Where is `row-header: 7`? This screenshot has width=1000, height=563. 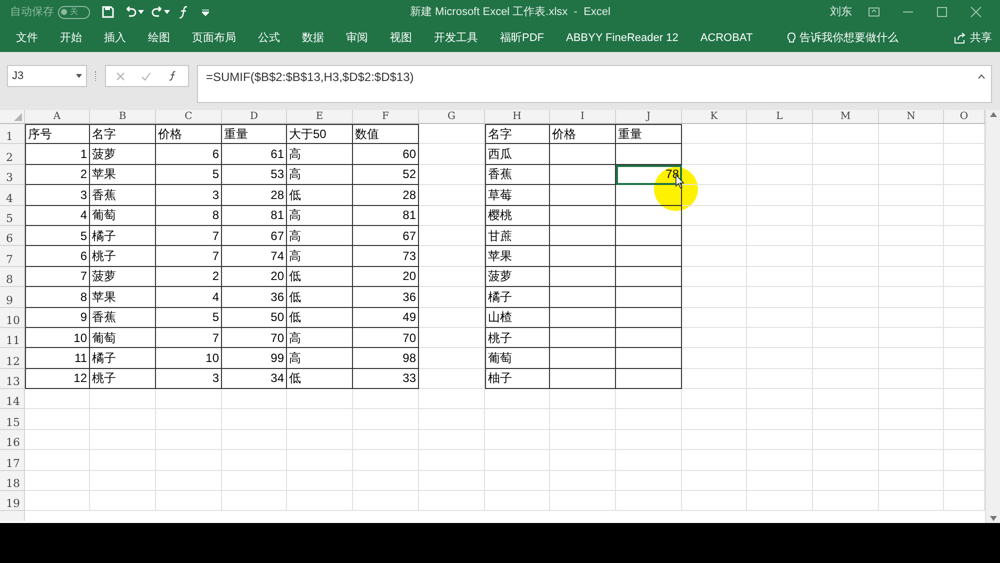 row-header: 7 is located at coordinates (12, 256).